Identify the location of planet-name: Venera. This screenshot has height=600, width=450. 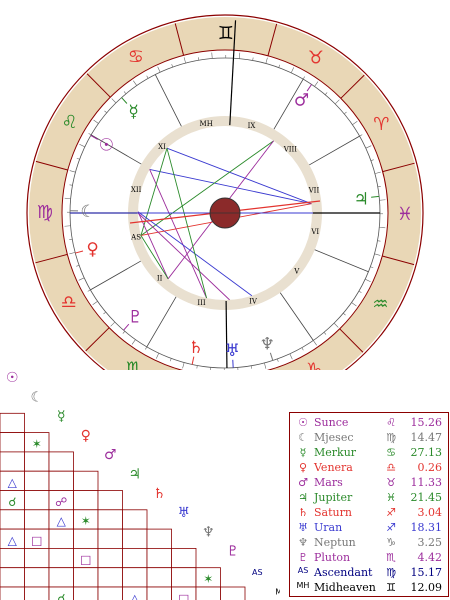
(333, 467).